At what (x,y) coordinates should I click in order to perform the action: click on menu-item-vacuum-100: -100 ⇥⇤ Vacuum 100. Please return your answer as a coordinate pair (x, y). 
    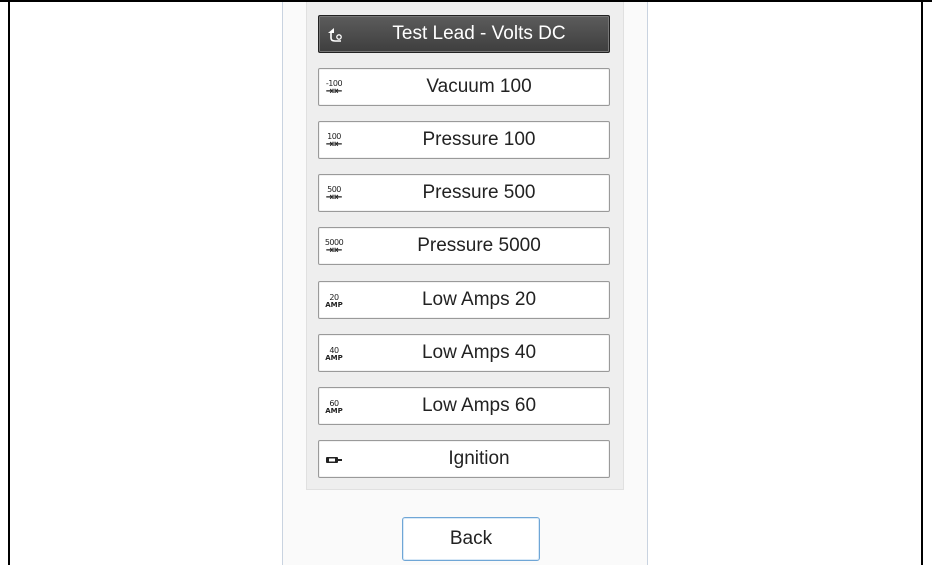
    Looking at the image, I should click on (464, 87).